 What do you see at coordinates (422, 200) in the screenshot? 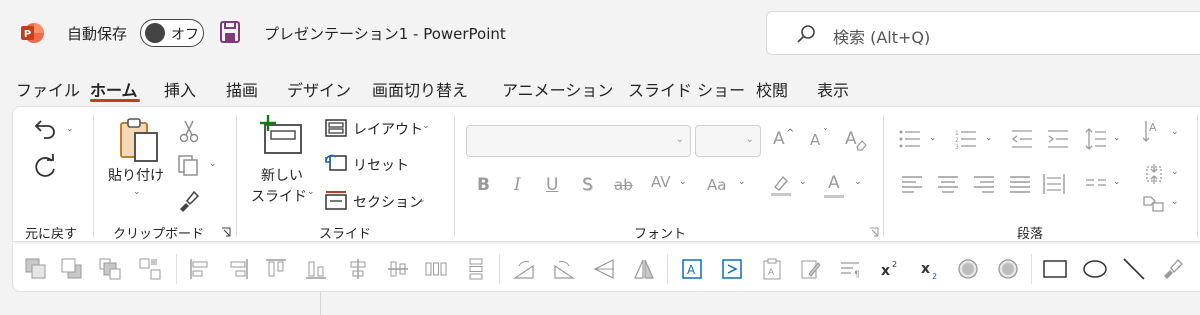
I see `section-dropdown-icon: ⌄` at bounding box center [422, 200].